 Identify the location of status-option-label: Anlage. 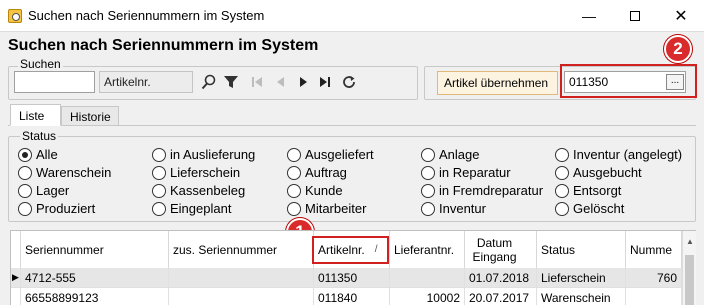
(459, 154).